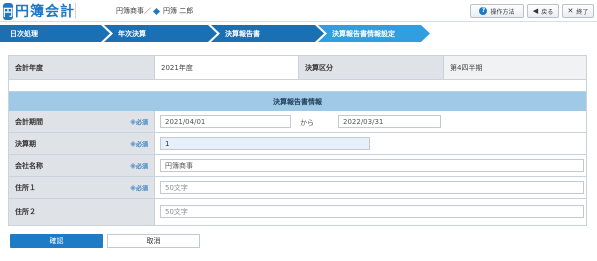  What do you see at coordinates (372, 165) in the screenshot?
I see `company-name-input: 円簿商事` at bounding box center [372, 165].